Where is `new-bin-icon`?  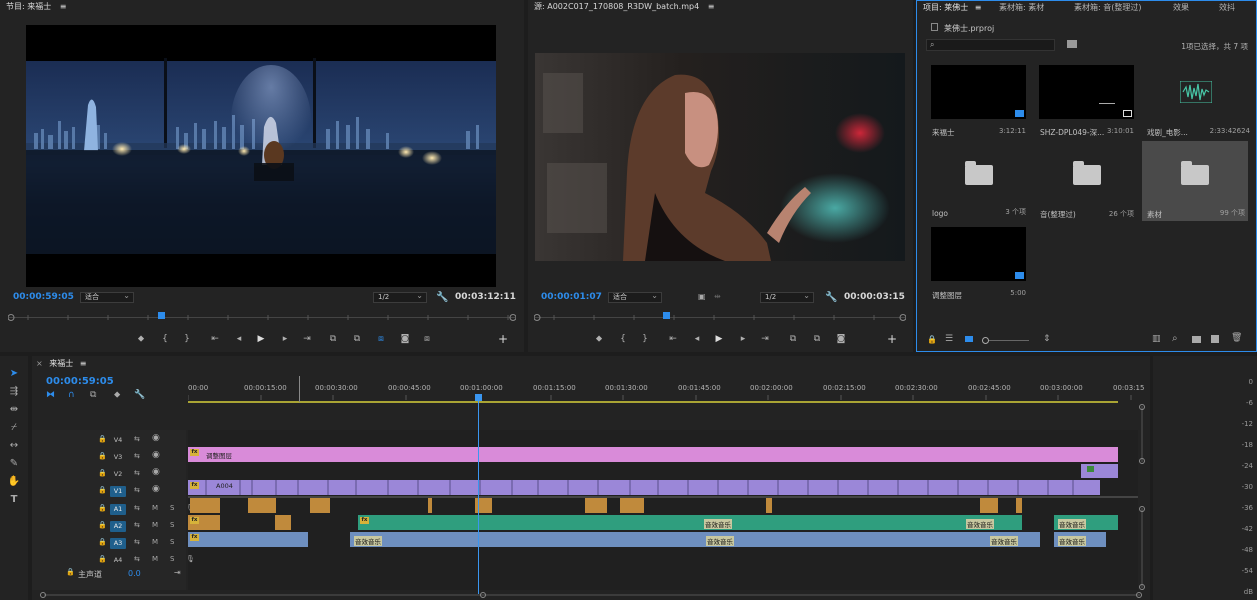
new-bin-icon is located at coordinates (1196, 339).